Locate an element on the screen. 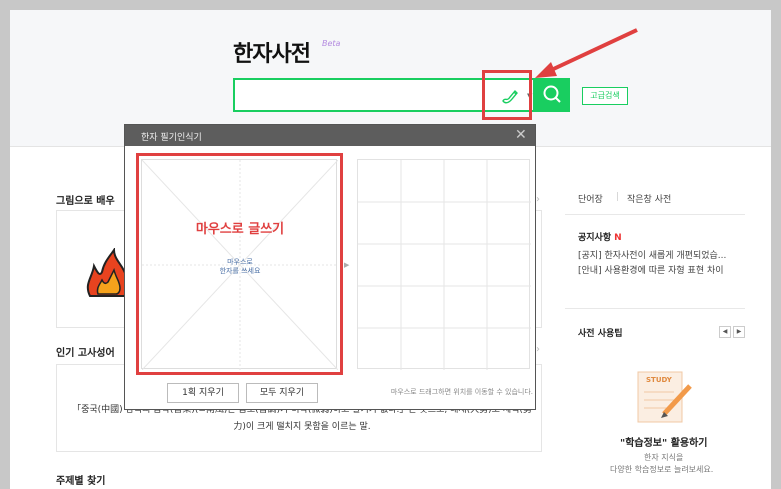  candidate-grid is located at coordinates (444, 264).